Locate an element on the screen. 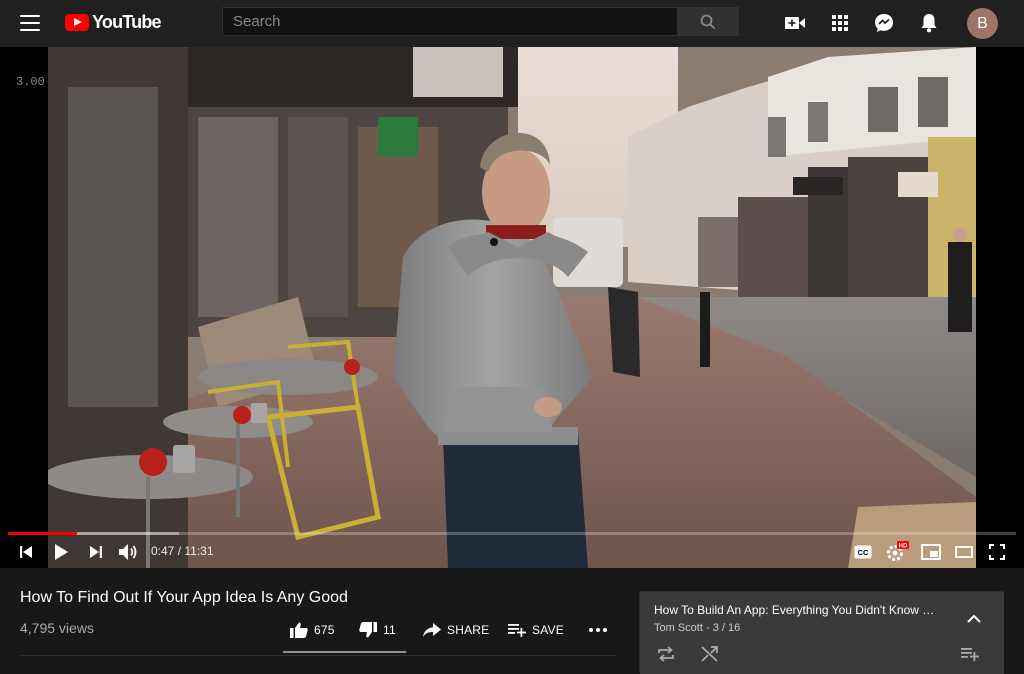 This screenshot has height=674, width=1024. current-time: 0:47 is located at coordinates (163, 551).